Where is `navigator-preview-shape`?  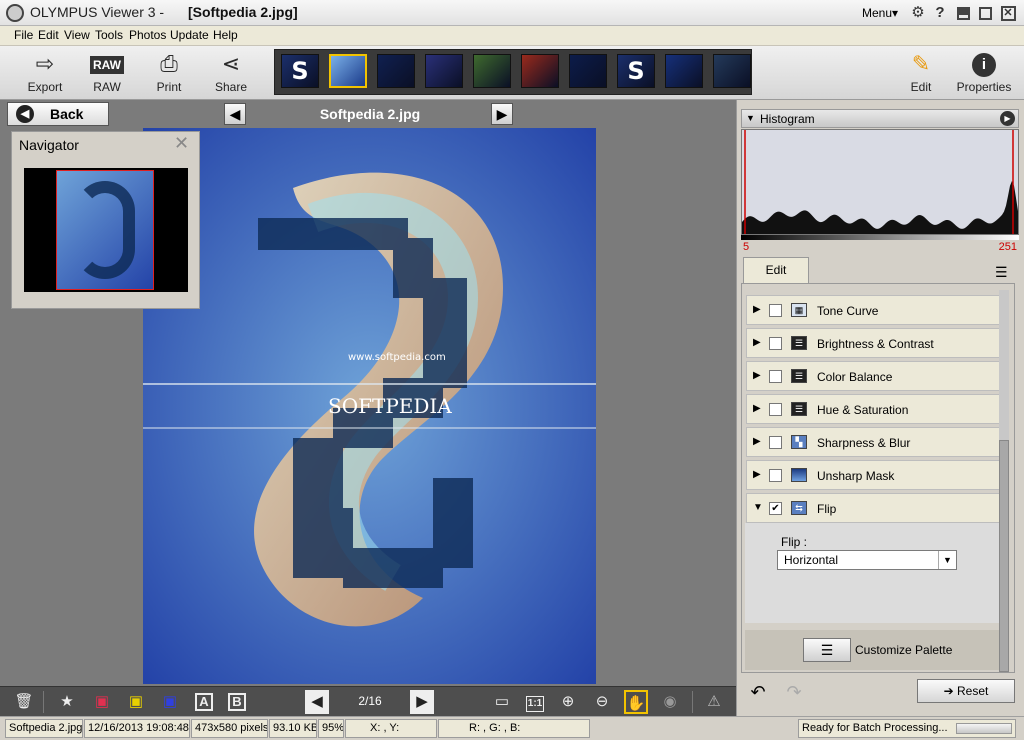
navigator-preview-shape is located at coordinates (105, 230).